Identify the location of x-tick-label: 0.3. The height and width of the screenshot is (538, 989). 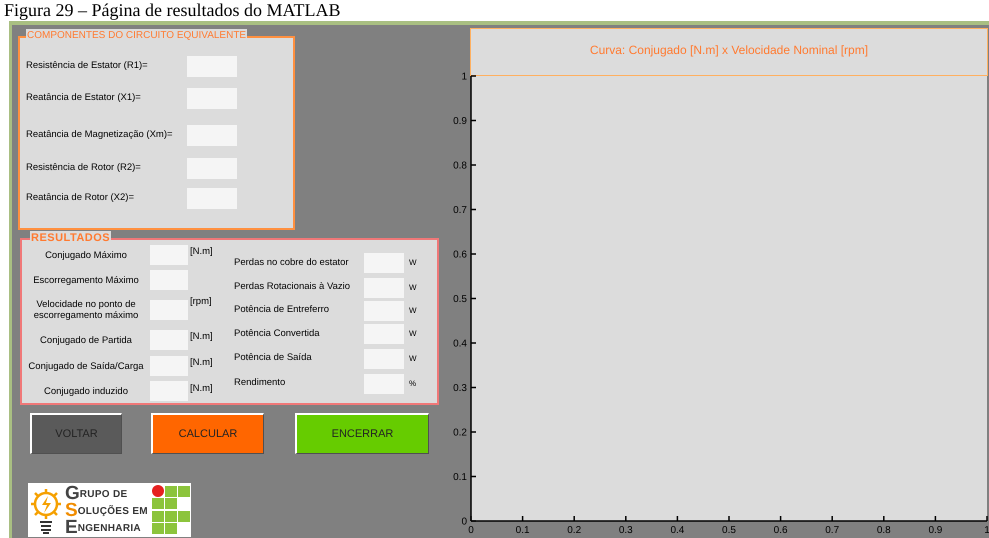
(625, 530).